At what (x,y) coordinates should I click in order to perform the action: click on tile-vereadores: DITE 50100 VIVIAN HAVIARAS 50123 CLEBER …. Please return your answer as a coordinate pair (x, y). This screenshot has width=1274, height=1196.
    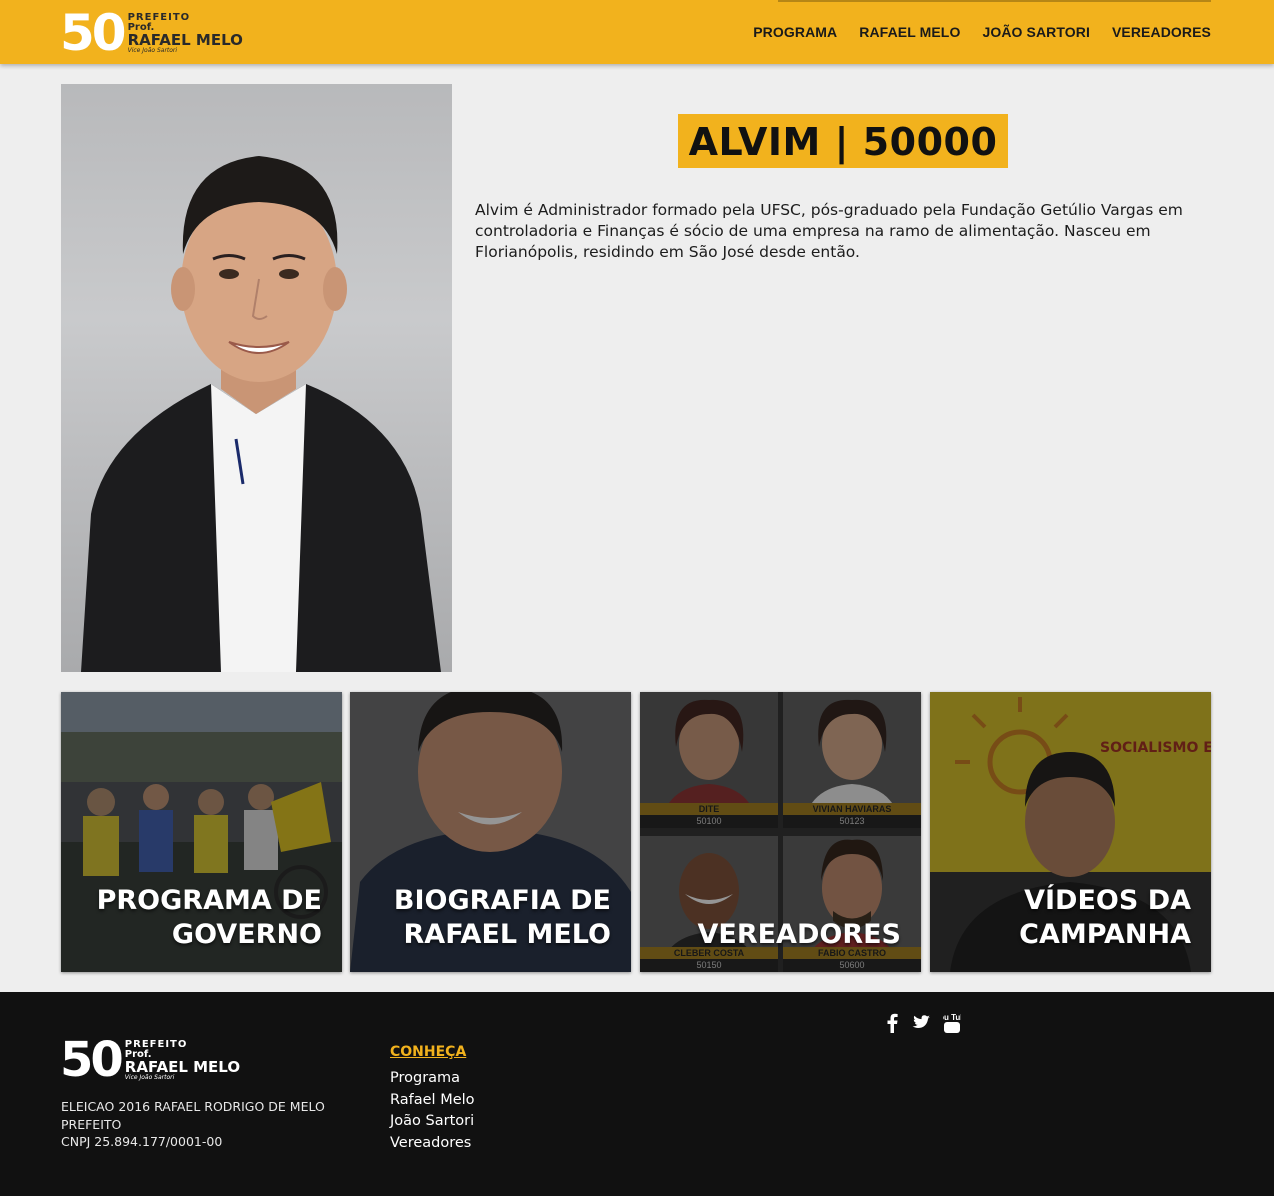
    Looking at the image, I should click on (780, 832).